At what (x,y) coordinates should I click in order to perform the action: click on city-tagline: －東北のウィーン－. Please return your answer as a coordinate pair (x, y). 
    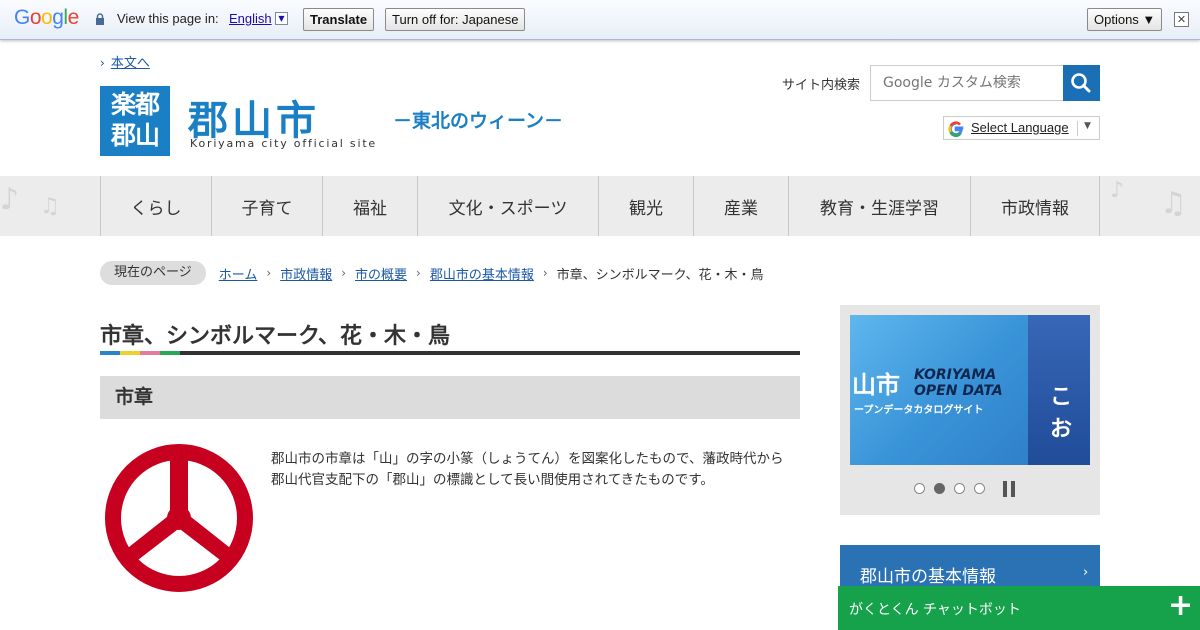
    Looking at the image, I should click on (478, 121).